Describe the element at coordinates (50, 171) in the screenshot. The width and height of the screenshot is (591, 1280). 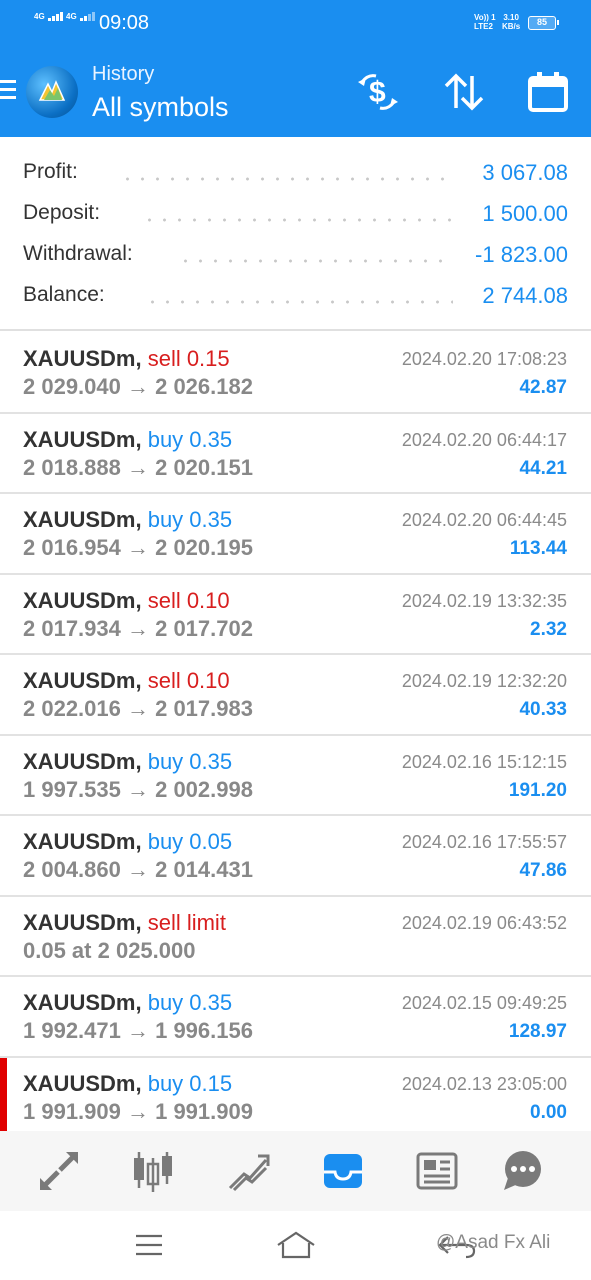
I see `summary-label: Profit:` at that location.